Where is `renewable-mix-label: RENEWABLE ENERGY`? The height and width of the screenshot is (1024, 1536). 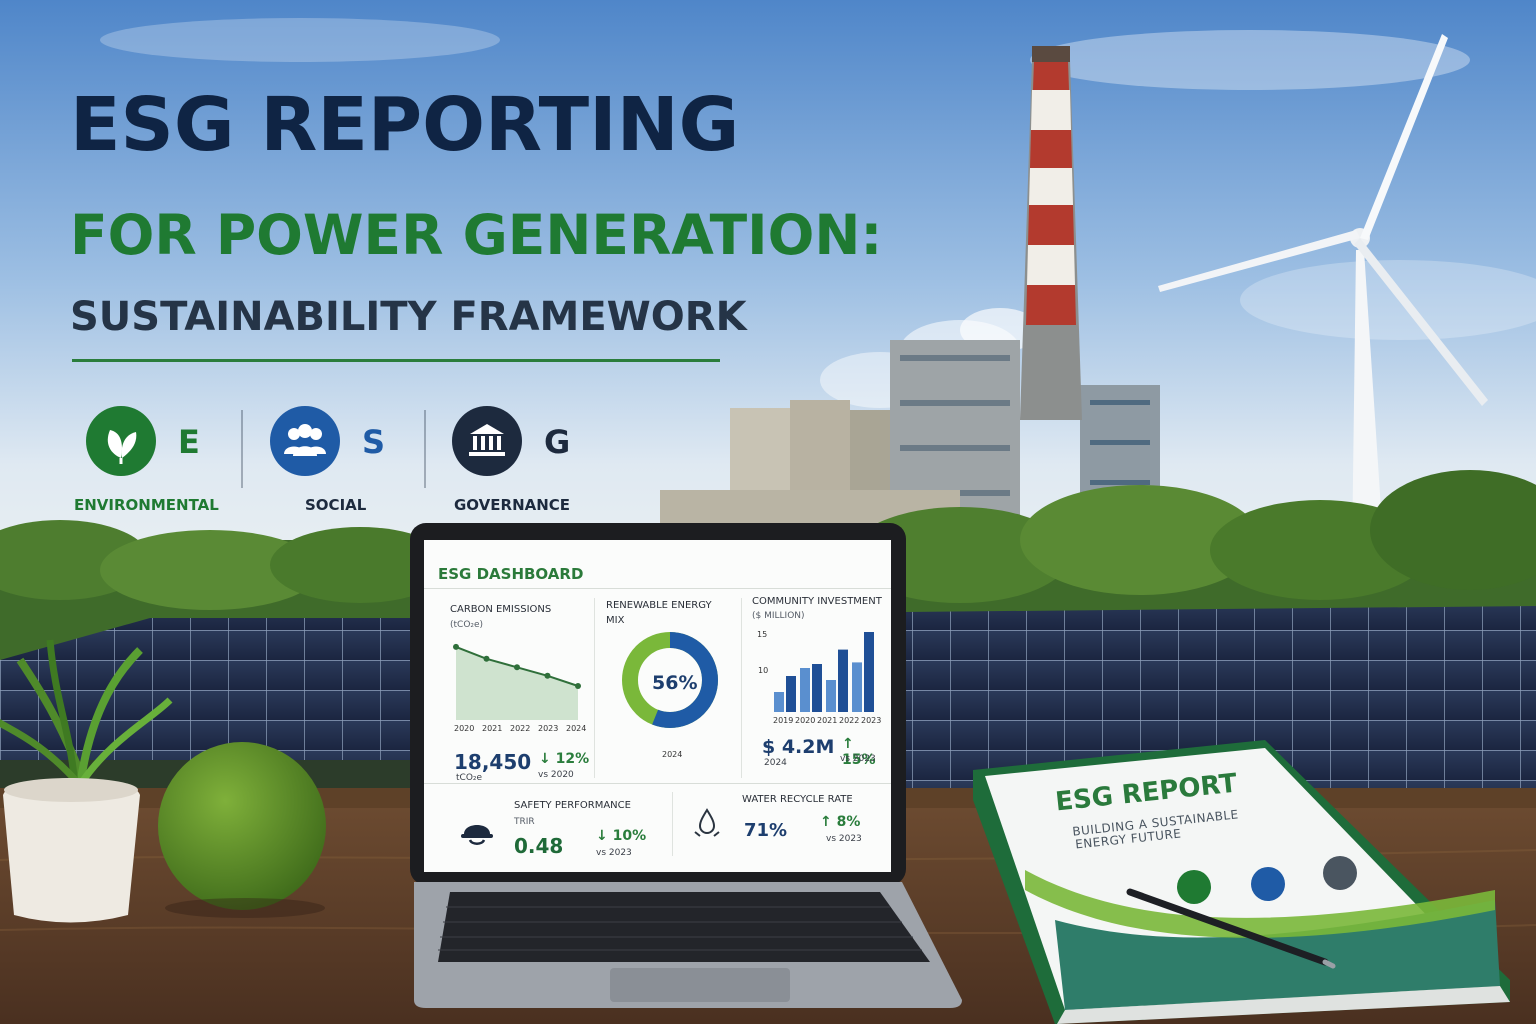
renewable-mix-label: RENEWABLE ENERGY is located at coordinates (659, 605).